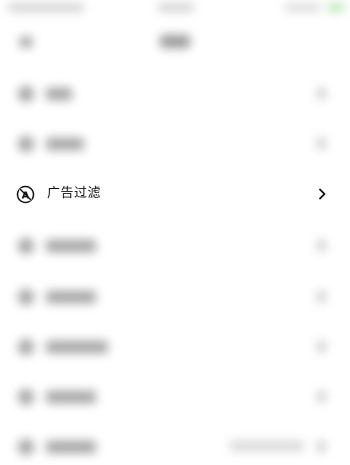 This screenshot has width=350, height=465. Describe the element at coordinates (175, 194) in the screenshot. I see `ad-filter-row: A 广告过滤` at that location.